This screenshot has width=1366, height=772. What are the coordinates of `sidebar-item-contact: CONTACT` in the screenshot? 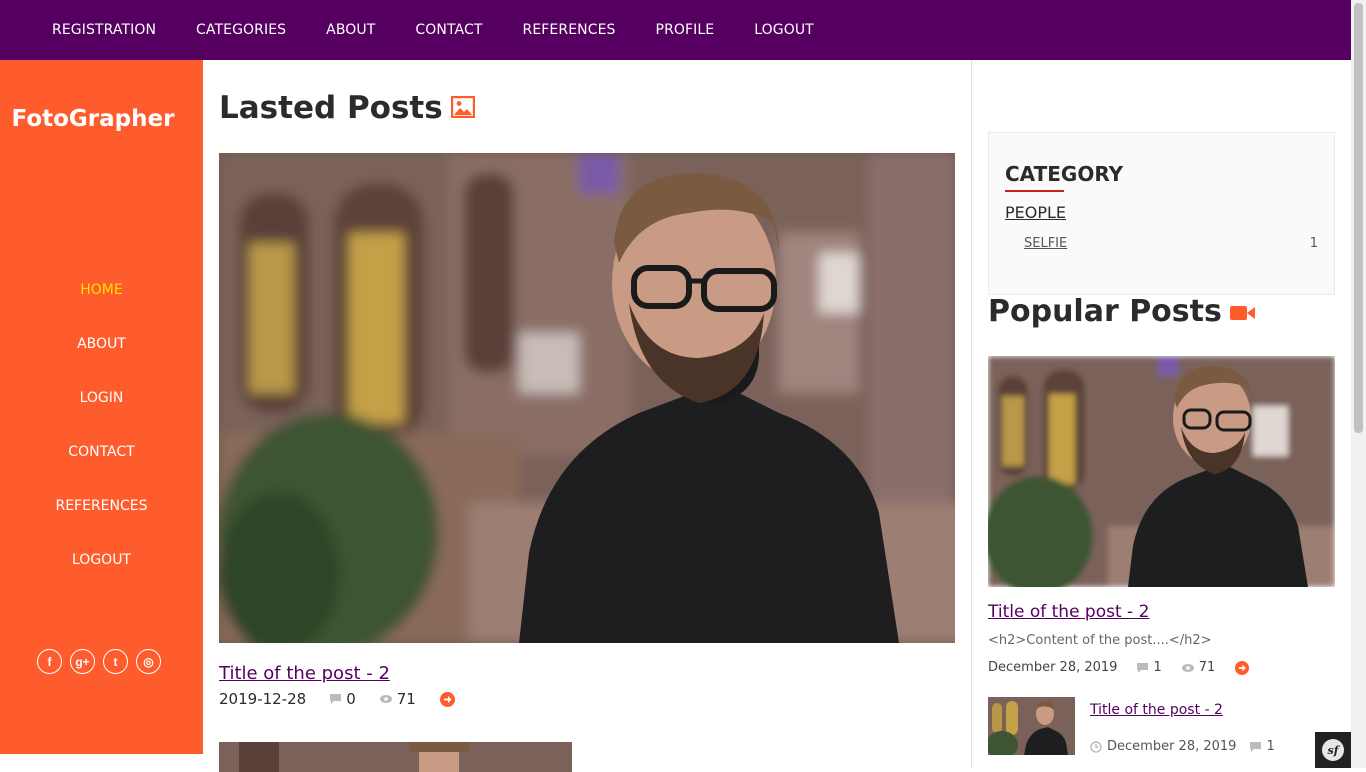 It's located at (101, 468).